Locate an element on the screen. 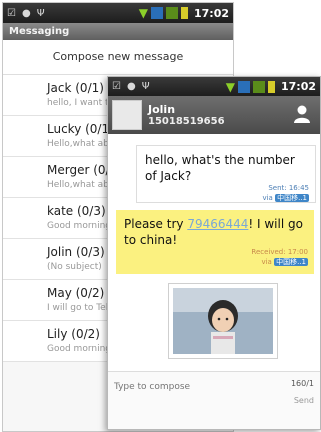 Image resolution: width=321 pixels, height=432 pixels. phone-number-link: 79466444 is located at coordinates (217, 224).